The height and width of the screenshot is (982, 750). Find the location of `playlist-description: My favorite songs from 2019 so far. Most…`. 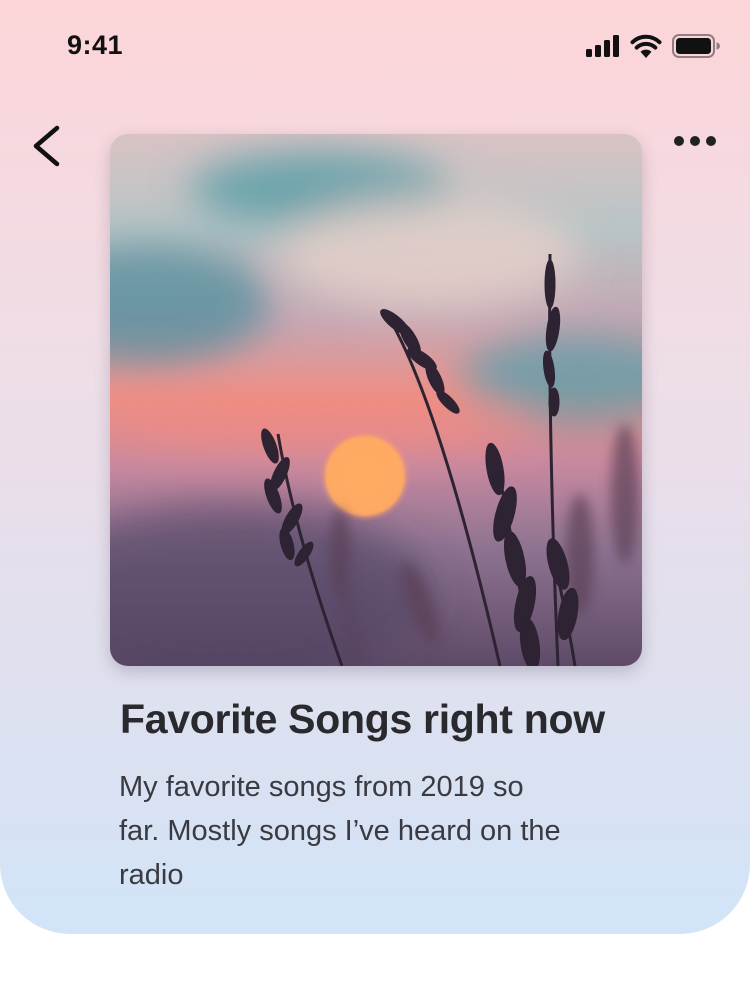

playlist-description: My favorite songs from 2019 so far. Most… is located at coordinates (340, 831).